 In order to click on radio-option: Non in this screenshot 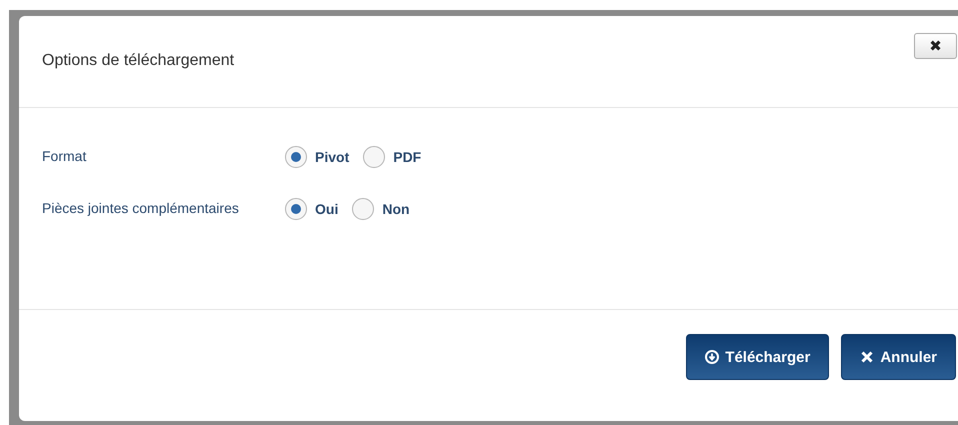, I will do `click(381, 209)`.